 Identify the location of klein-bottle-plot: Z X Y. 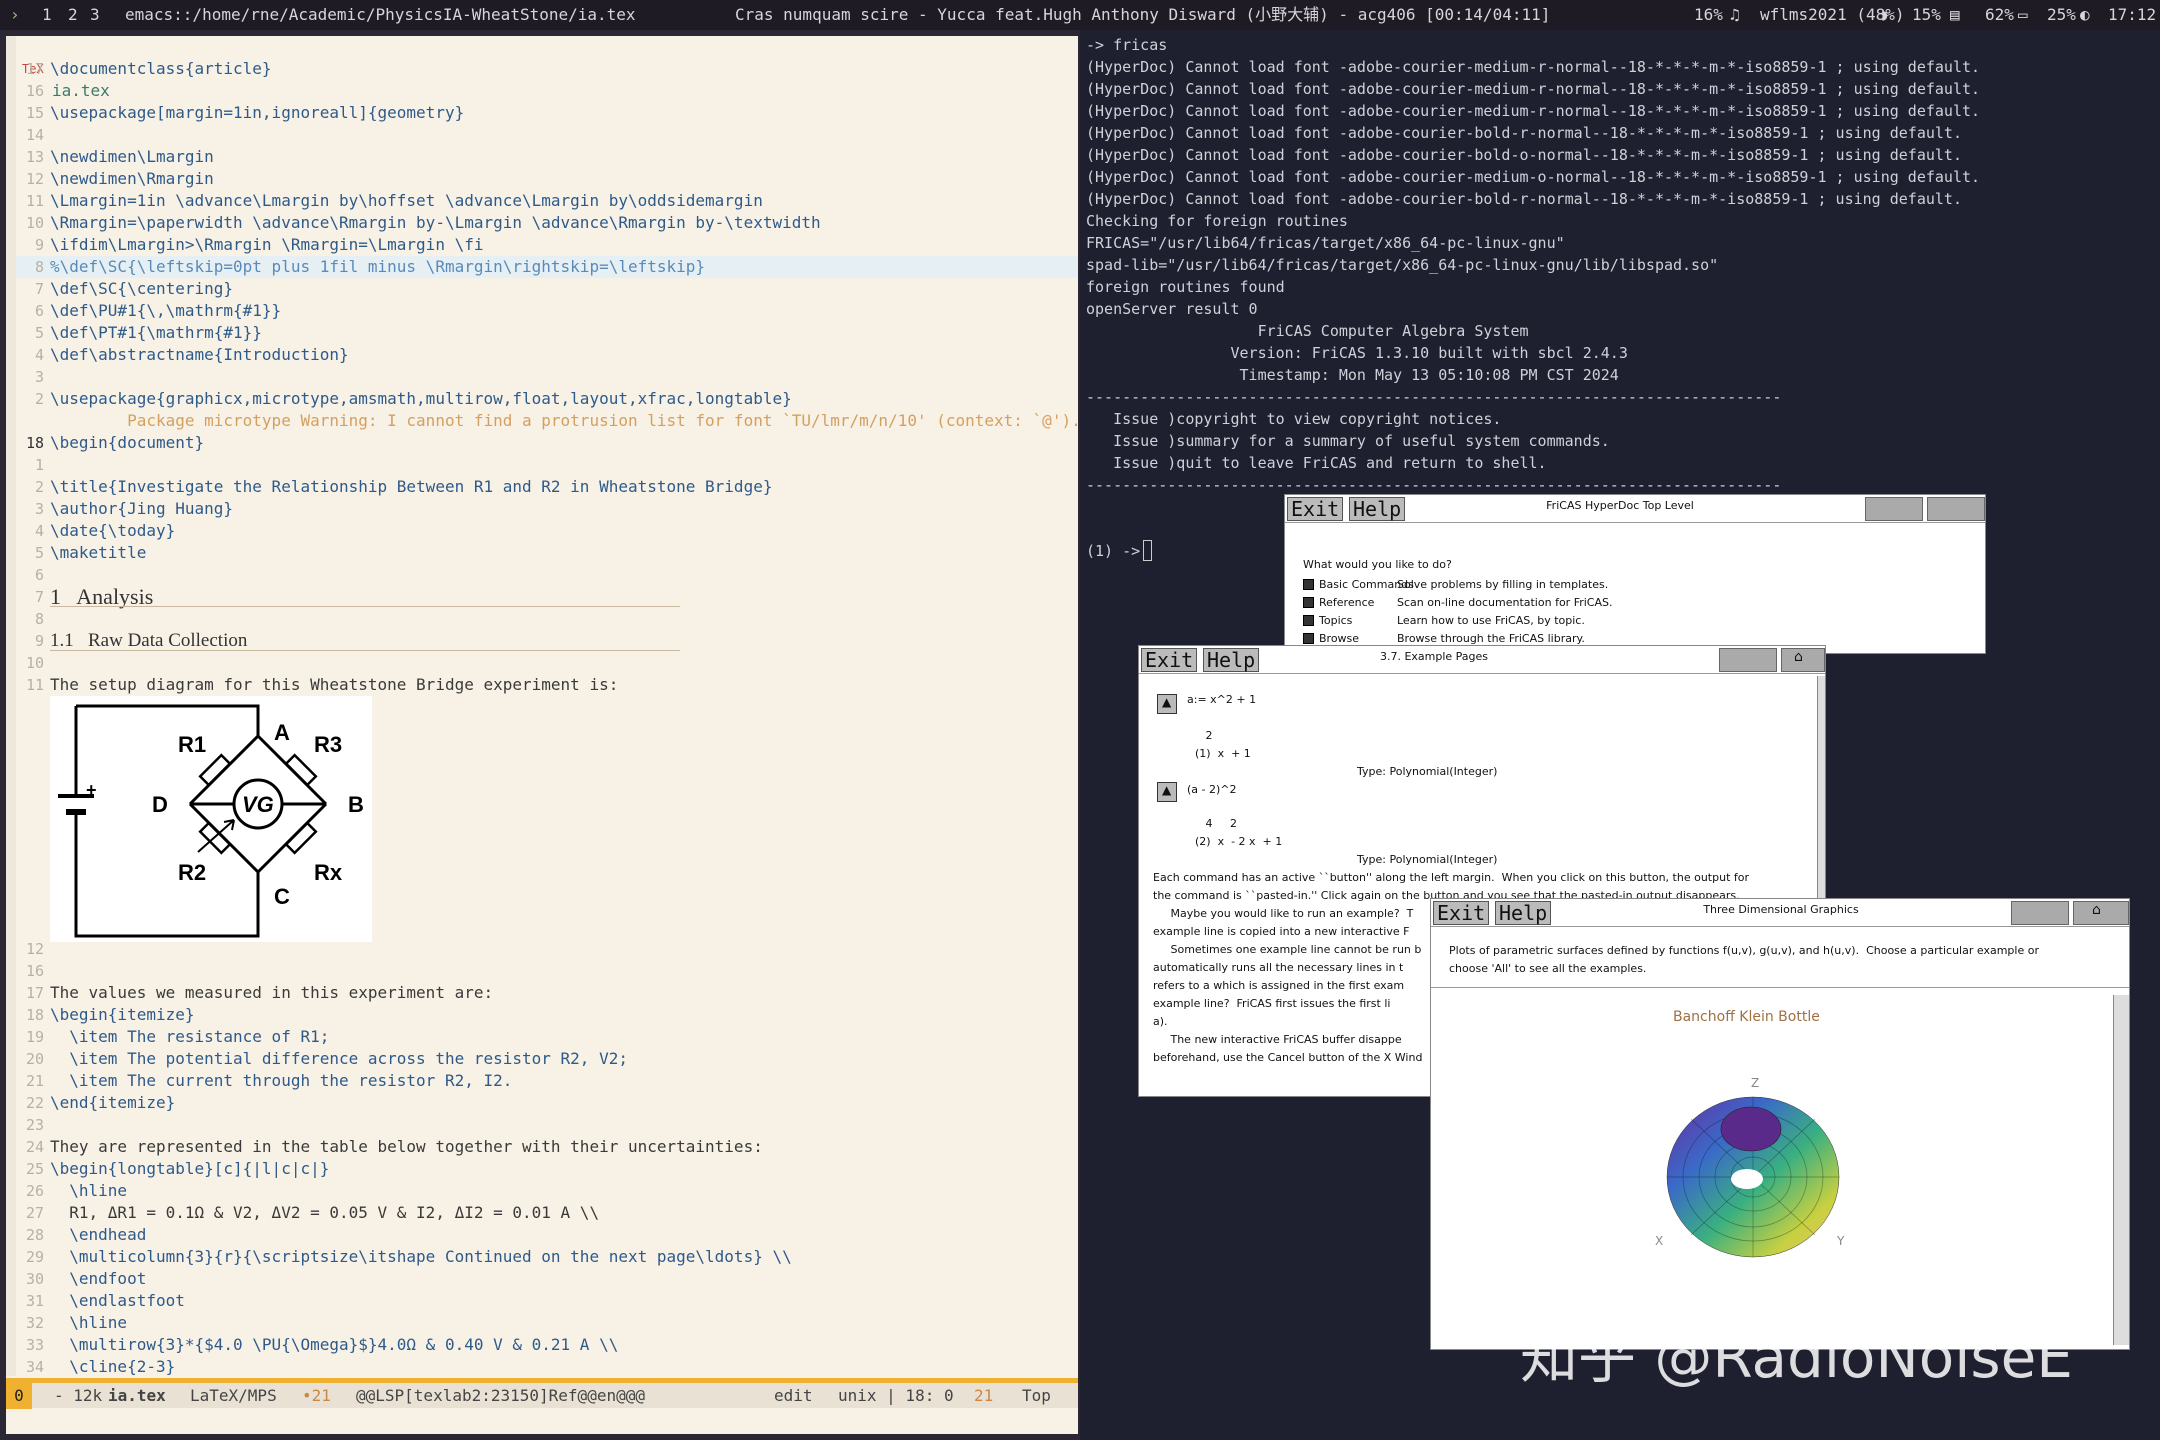
(1751, 1169).